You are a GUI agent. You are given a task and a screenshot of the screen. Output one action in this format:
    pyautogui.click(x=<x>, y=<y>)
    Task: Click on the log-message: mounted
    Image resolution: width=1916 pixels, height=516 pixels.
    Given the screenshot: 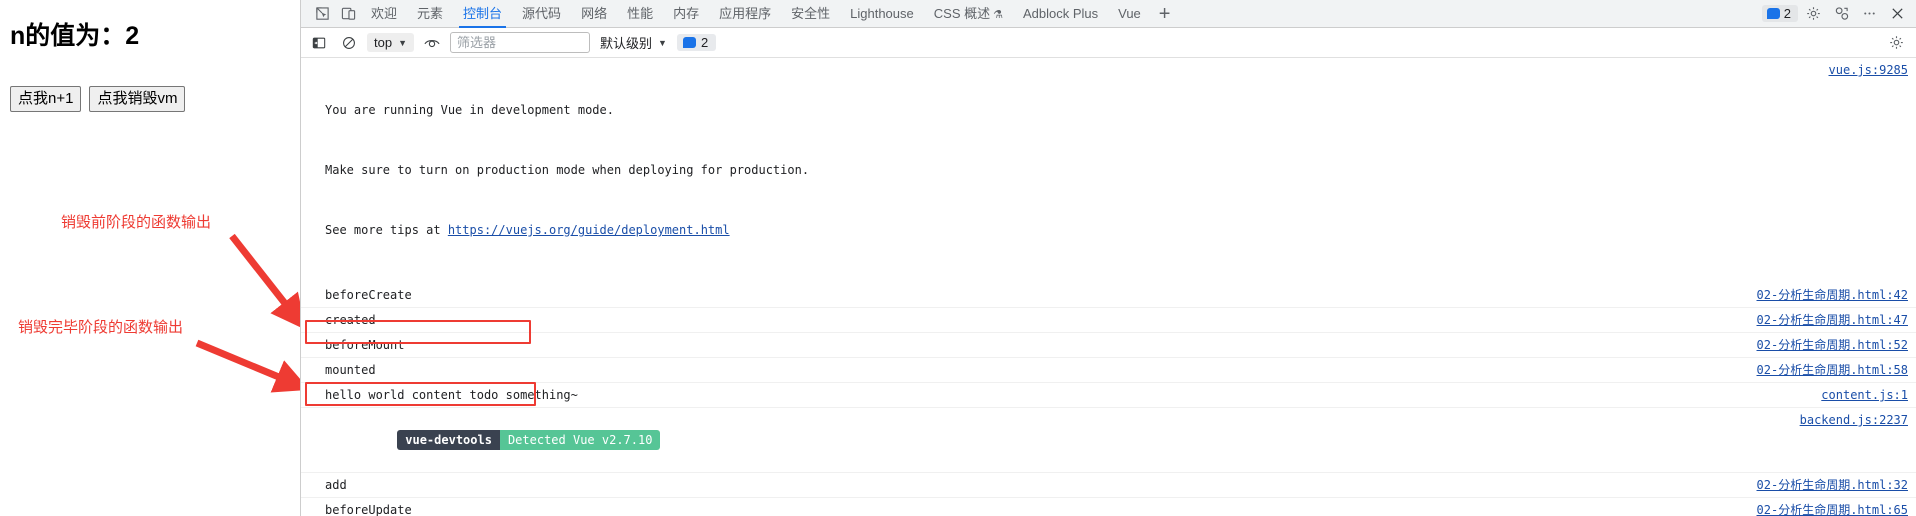 What is the action you would take?
    pyautogui.click(x=350, y=370)
    